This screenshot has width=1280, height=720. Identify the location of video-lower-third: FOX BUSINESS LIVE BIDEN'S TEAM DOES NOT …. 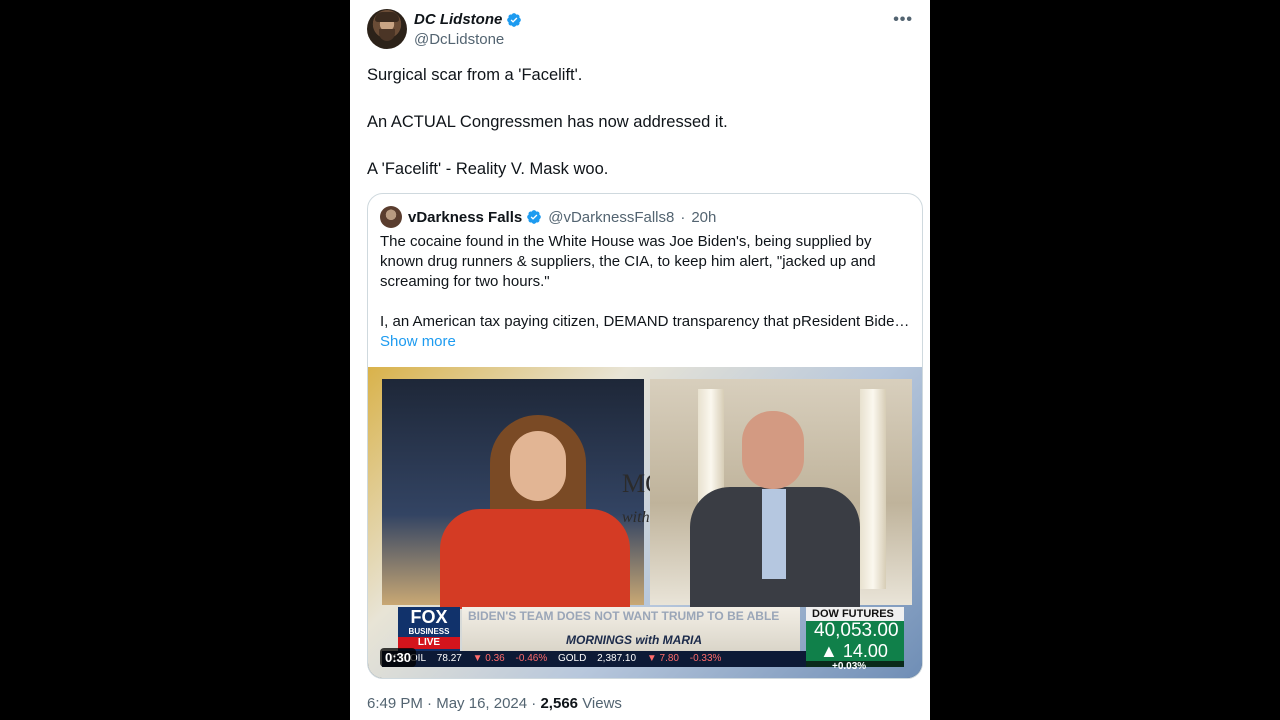
(647, 638).